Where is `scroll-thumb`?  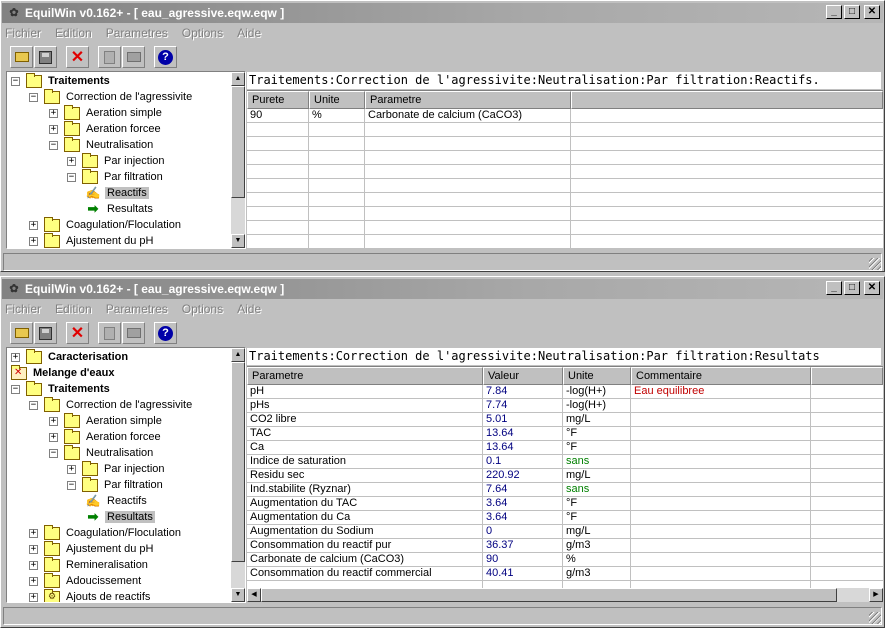 scroll-thumb is located at coordinates (238, 142).